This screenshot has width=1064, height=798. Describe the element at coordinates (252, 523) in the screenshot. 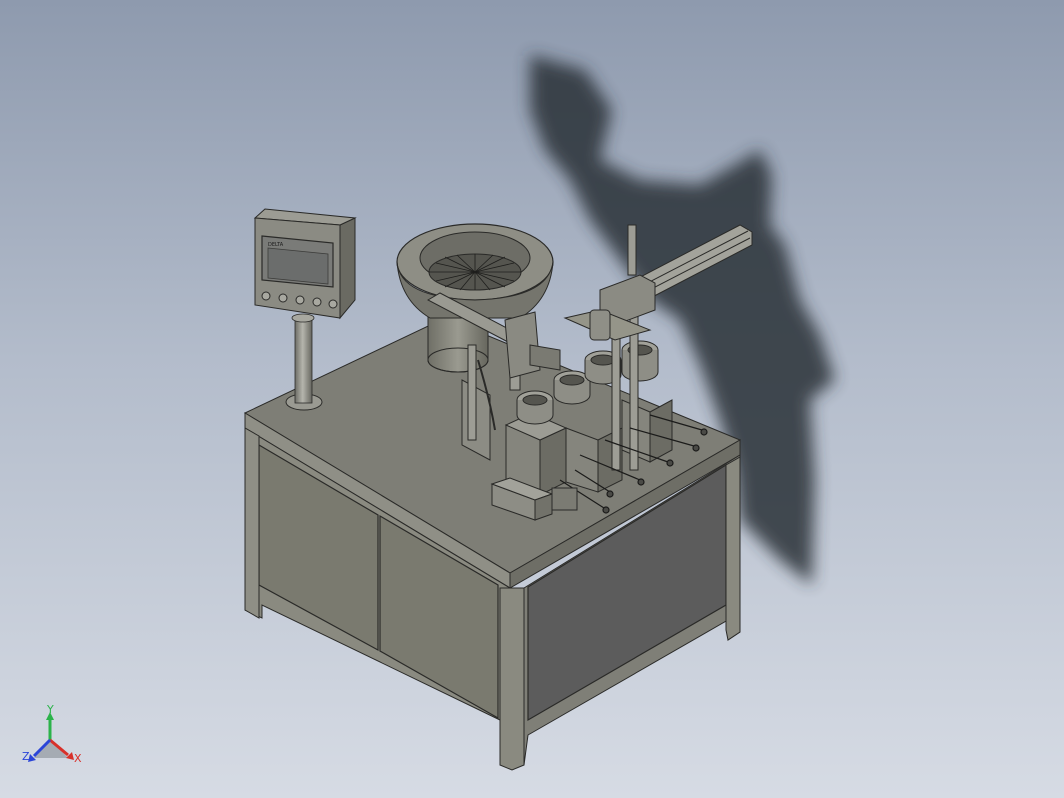

I see `leg-left` at that location.